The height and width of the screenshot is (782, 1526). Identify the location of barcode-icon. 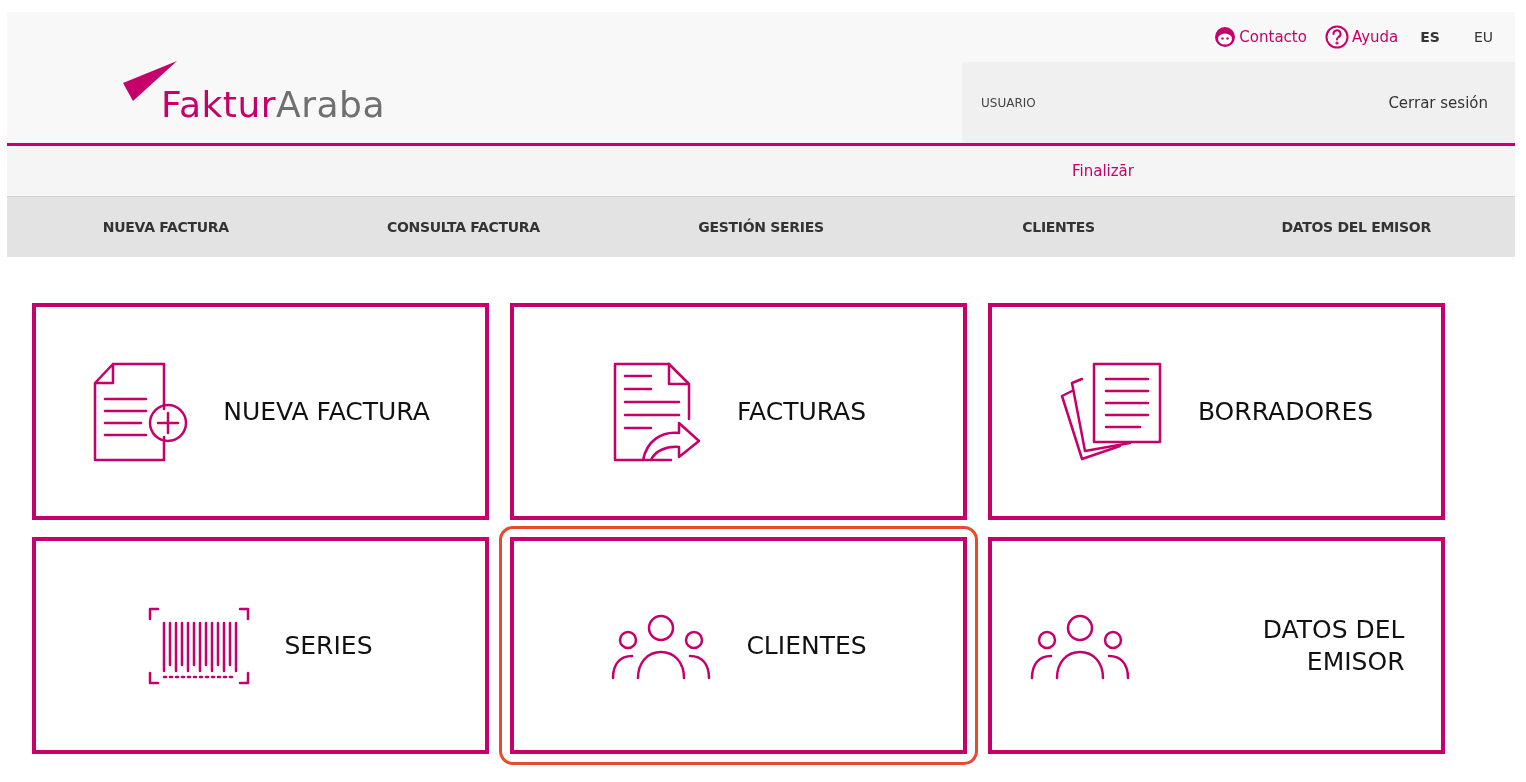
(199, 645).